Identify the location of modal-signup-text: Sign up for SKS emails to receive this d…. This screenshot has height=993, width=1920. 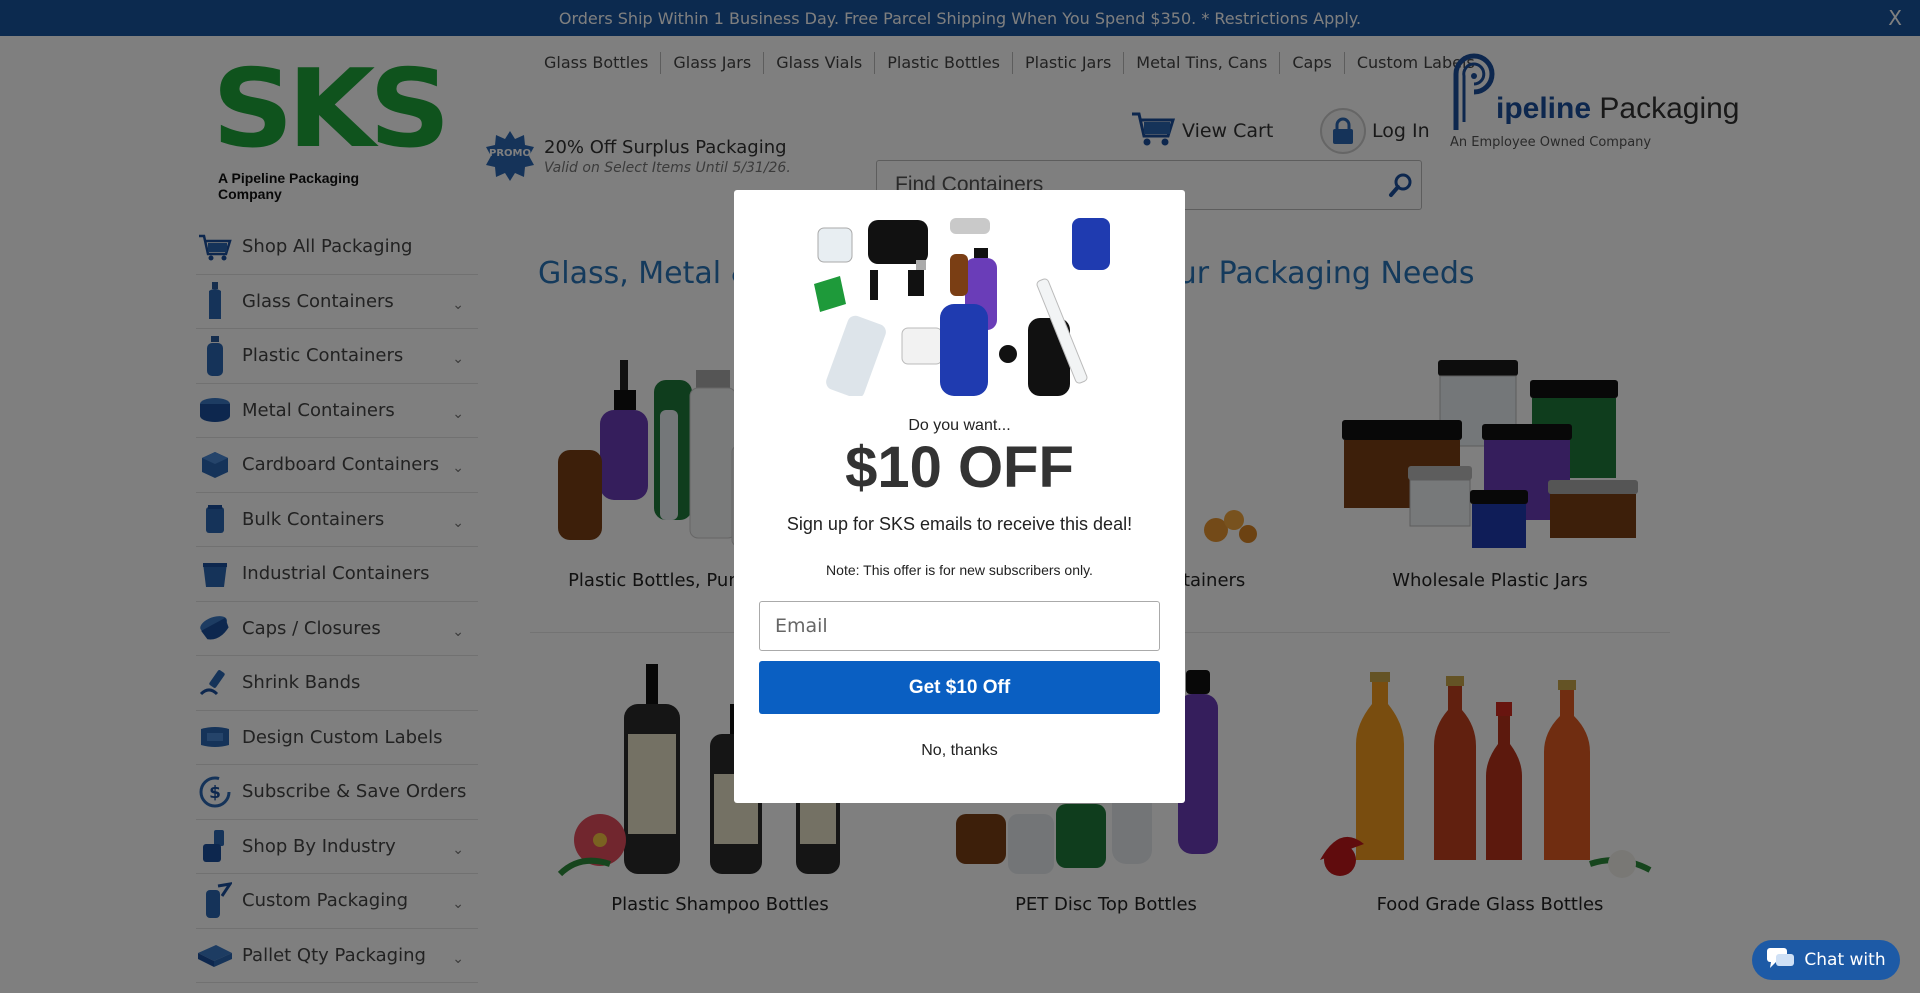
(959, 524).